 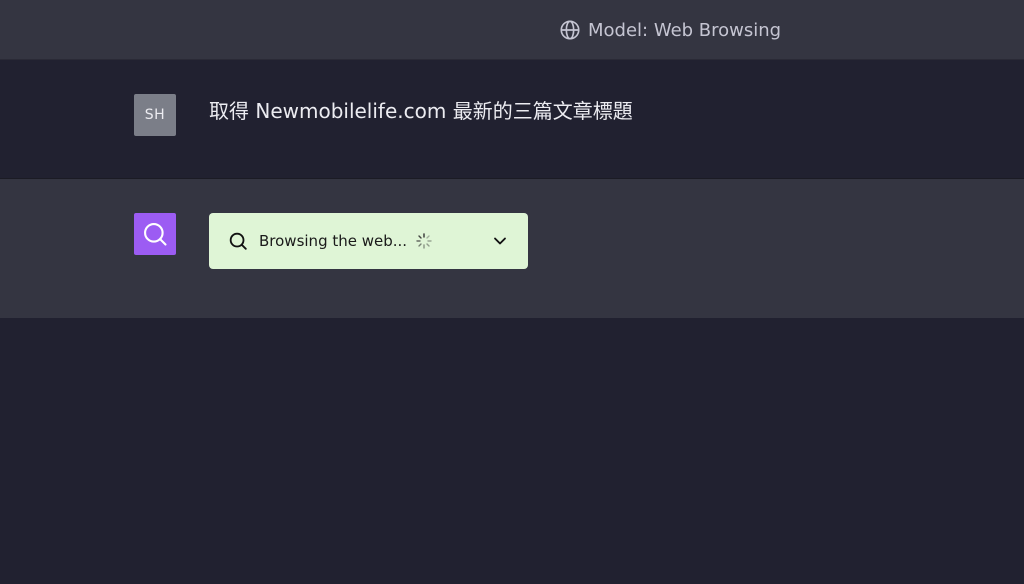 I want to click on model-indicator: Model: Web Browsing, so click(x=670, y=30).